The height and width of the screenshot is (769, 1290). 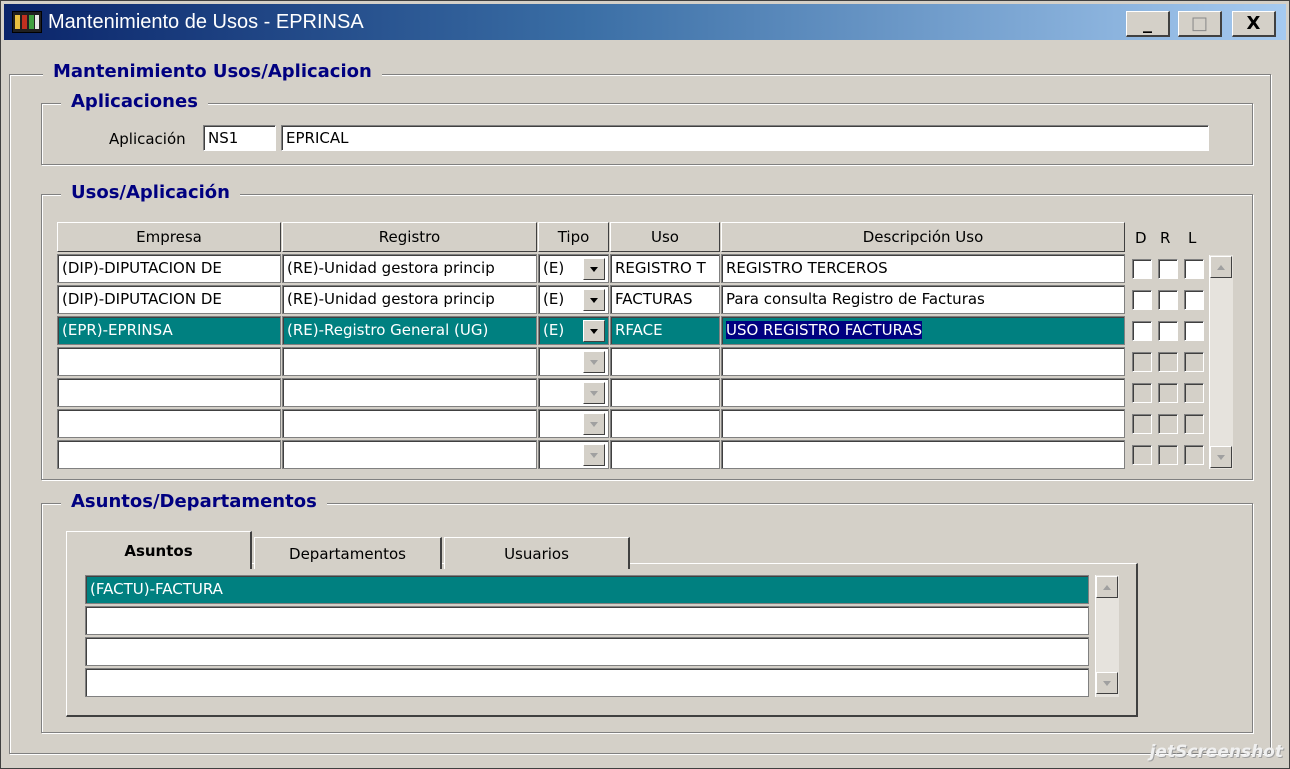 I want to click on row-1-registro: (RE)-Unidad gestora princip, so click(x=409, y=268).